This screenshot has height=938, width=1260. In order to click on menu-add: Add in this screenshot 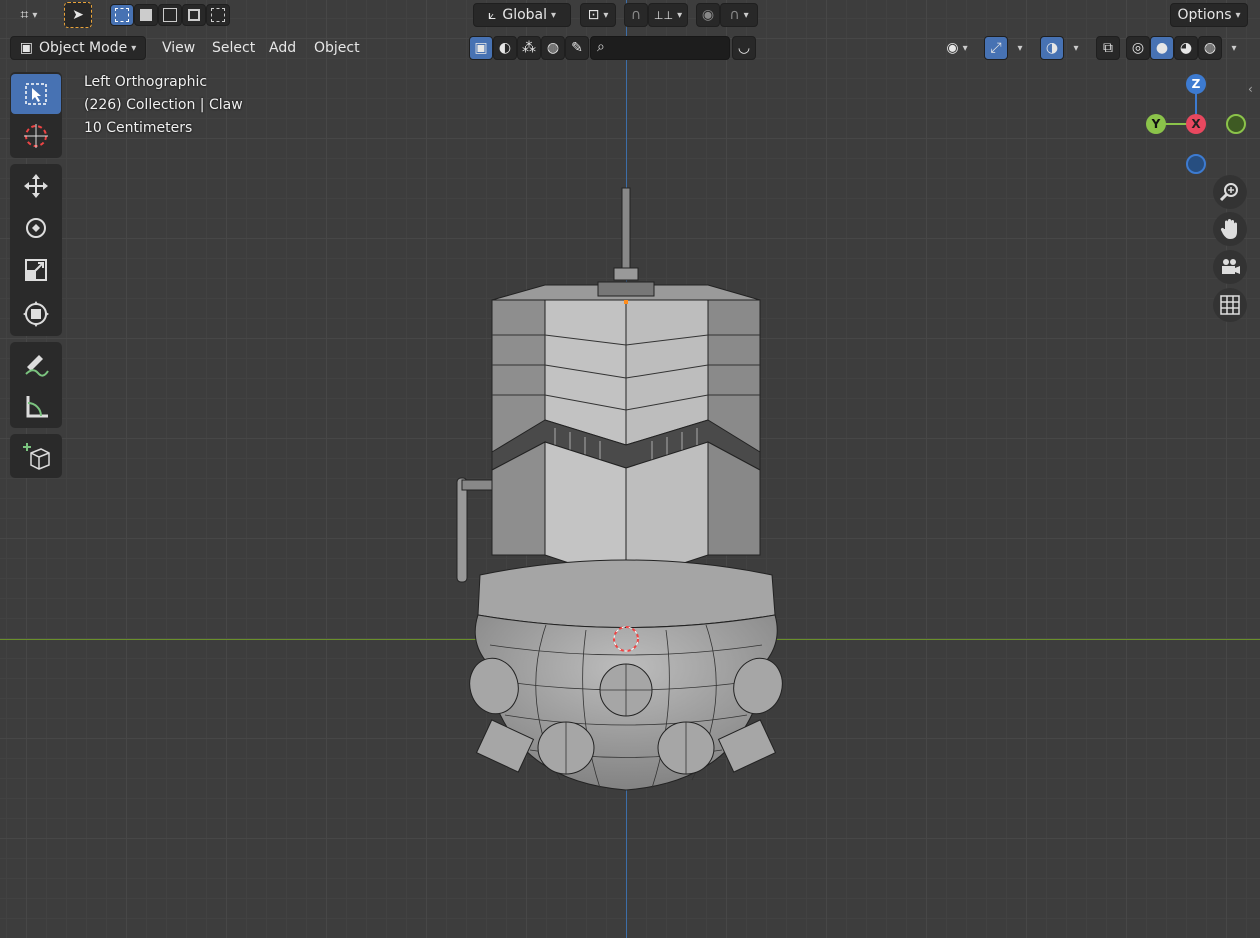, I will do `click(282, 48)`.